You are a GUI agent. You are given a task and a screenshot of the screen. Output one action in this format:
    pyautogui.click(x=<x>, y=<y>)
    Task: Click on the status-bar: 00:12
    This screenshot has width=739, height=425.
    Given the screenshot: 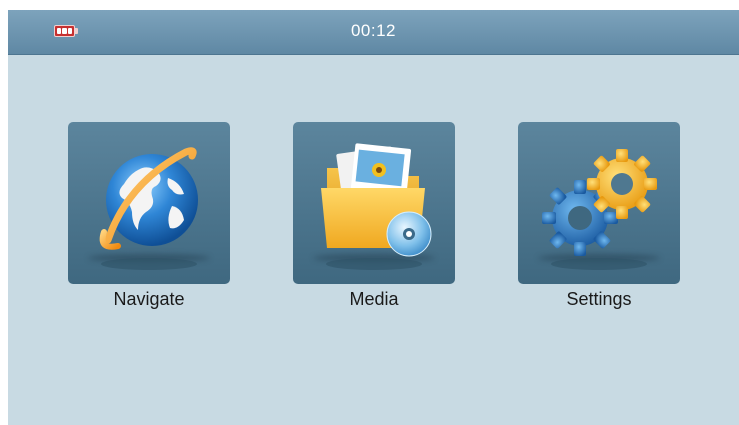 What is the action you would take?
    pyautogui.click(x=373, y=32)
    